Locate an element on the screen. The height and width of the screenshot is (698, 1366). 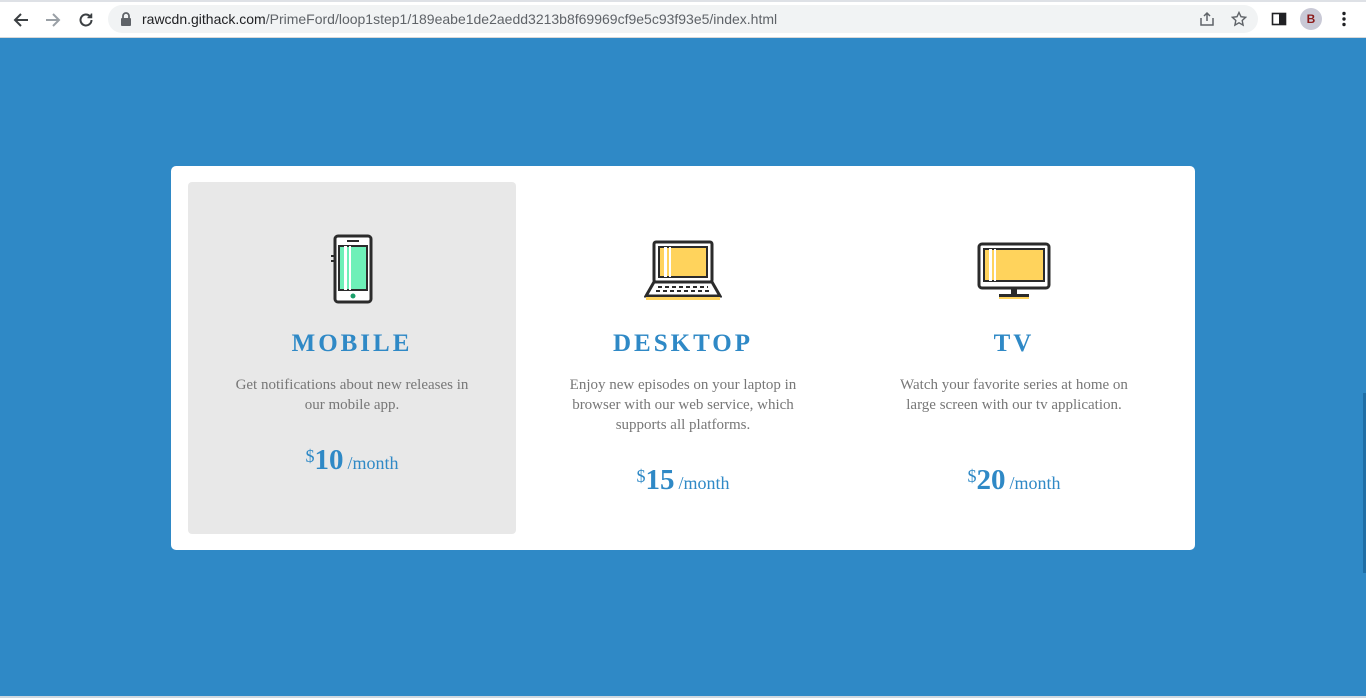
plan-title: DESKTOP is located at coordinates (683, 343).